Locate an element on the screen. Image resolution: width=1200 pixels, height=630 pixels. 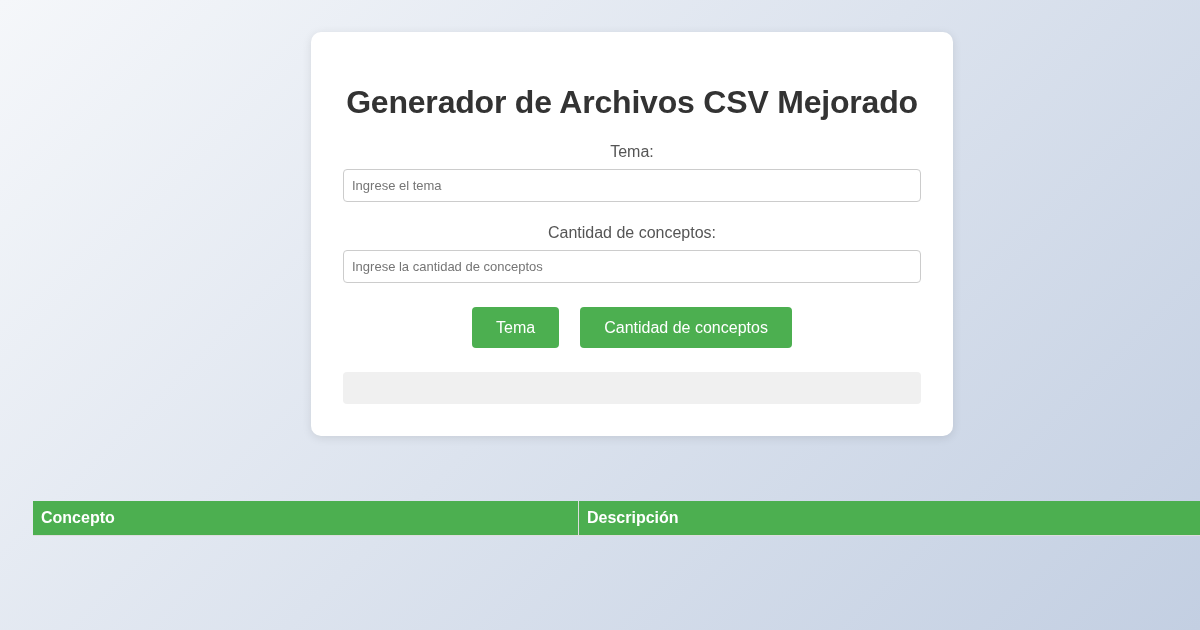
input-field: Ingrese la cantidad de conceptos is located at coordinates (632, 266).